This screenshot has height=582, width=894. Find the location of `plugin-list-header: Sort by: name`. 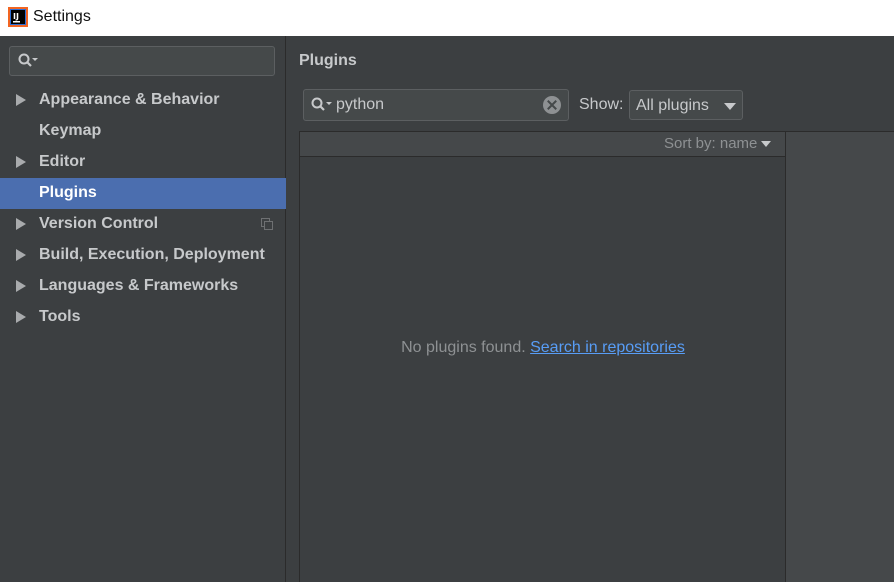

plugin-list-header: Sort by: name is located at coordinates (543, 144).